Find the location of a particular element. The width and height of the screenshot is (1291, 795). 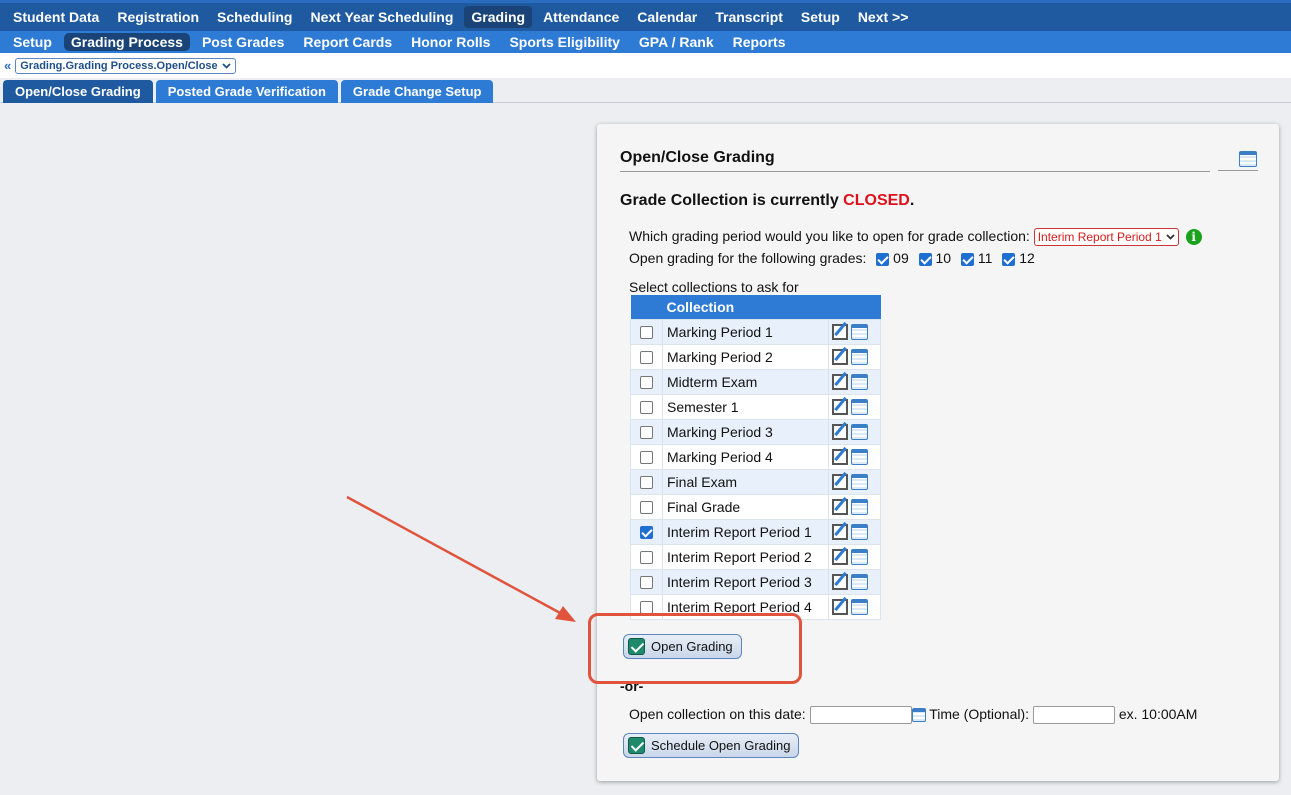

collection-name: Marking Period 3 is located at coordinates (745, 431).